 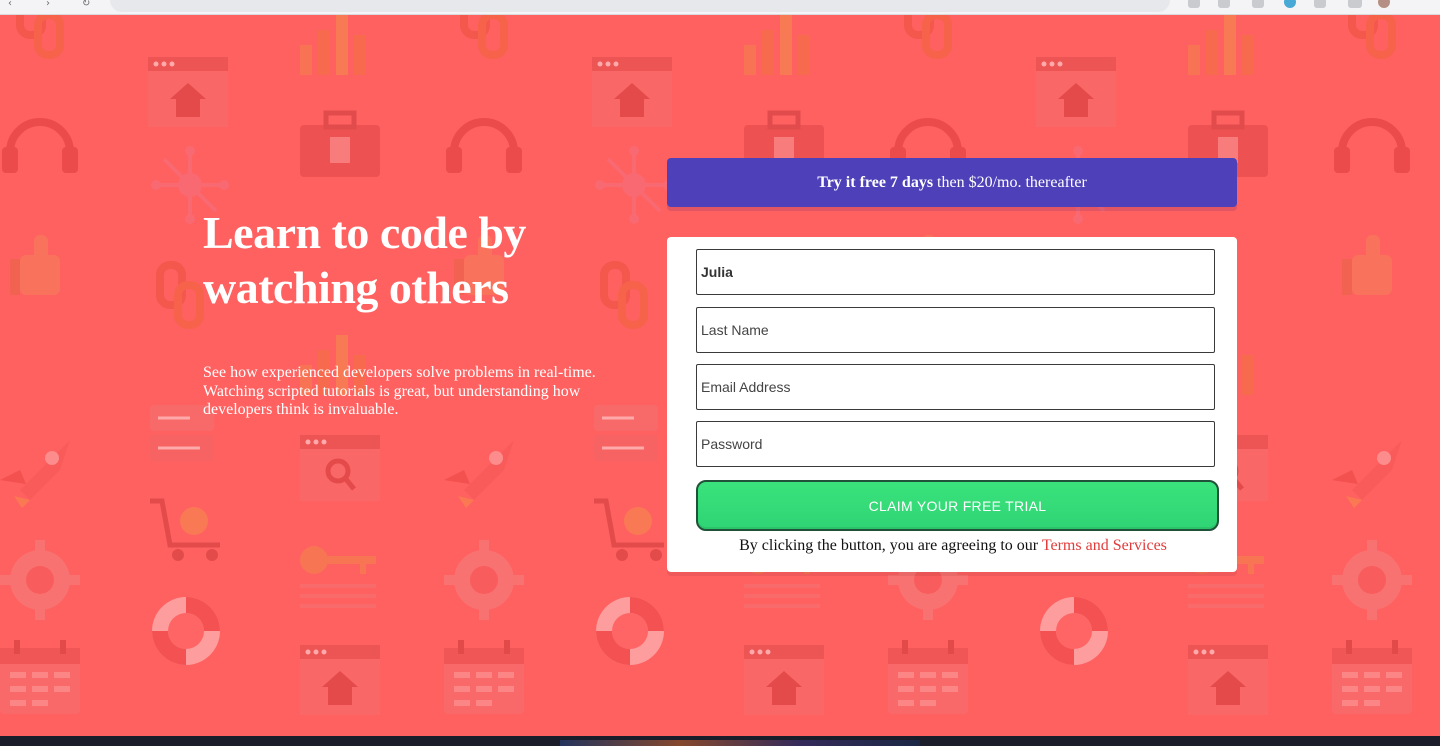 What do you see at coordinates (875, 182) in the screenshot?
I see `trial-offer-bold: Try it free 7 days` at bounding box center [875, 182].